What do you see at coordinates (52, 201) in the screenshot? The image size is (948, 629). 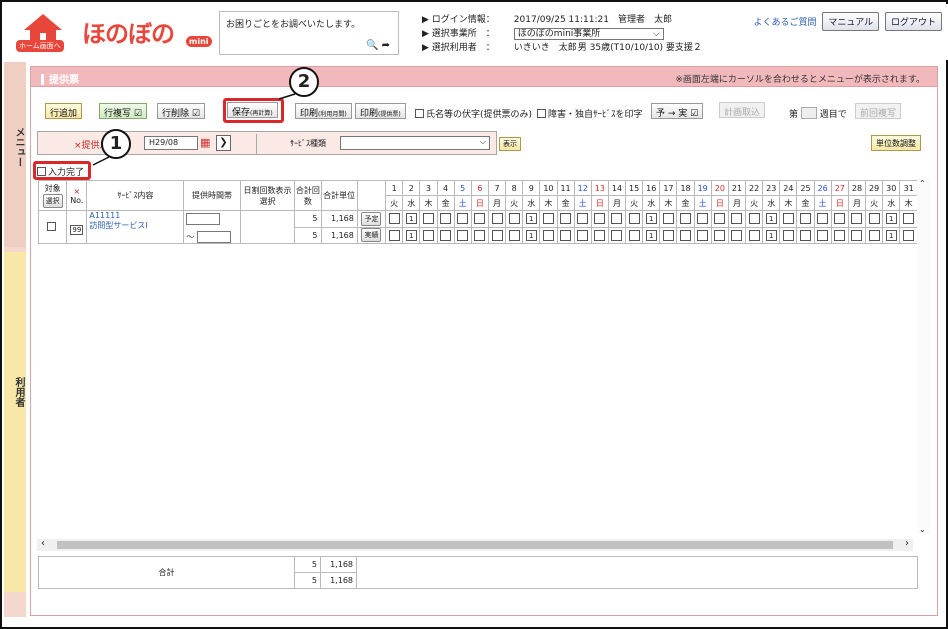 I see `select-all-button: 選択` at bounding box center [52, 201].